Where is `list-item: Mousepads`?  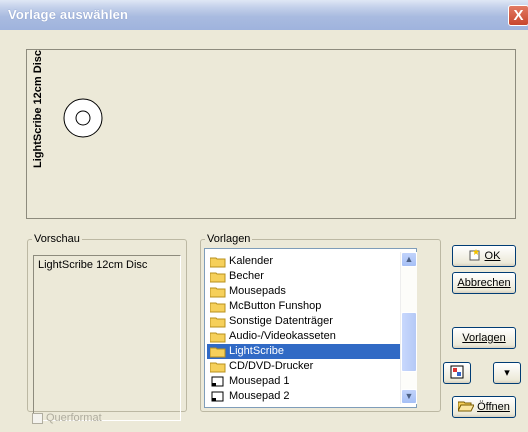
list-item: Mousepads is located at coordinates (246, 291).